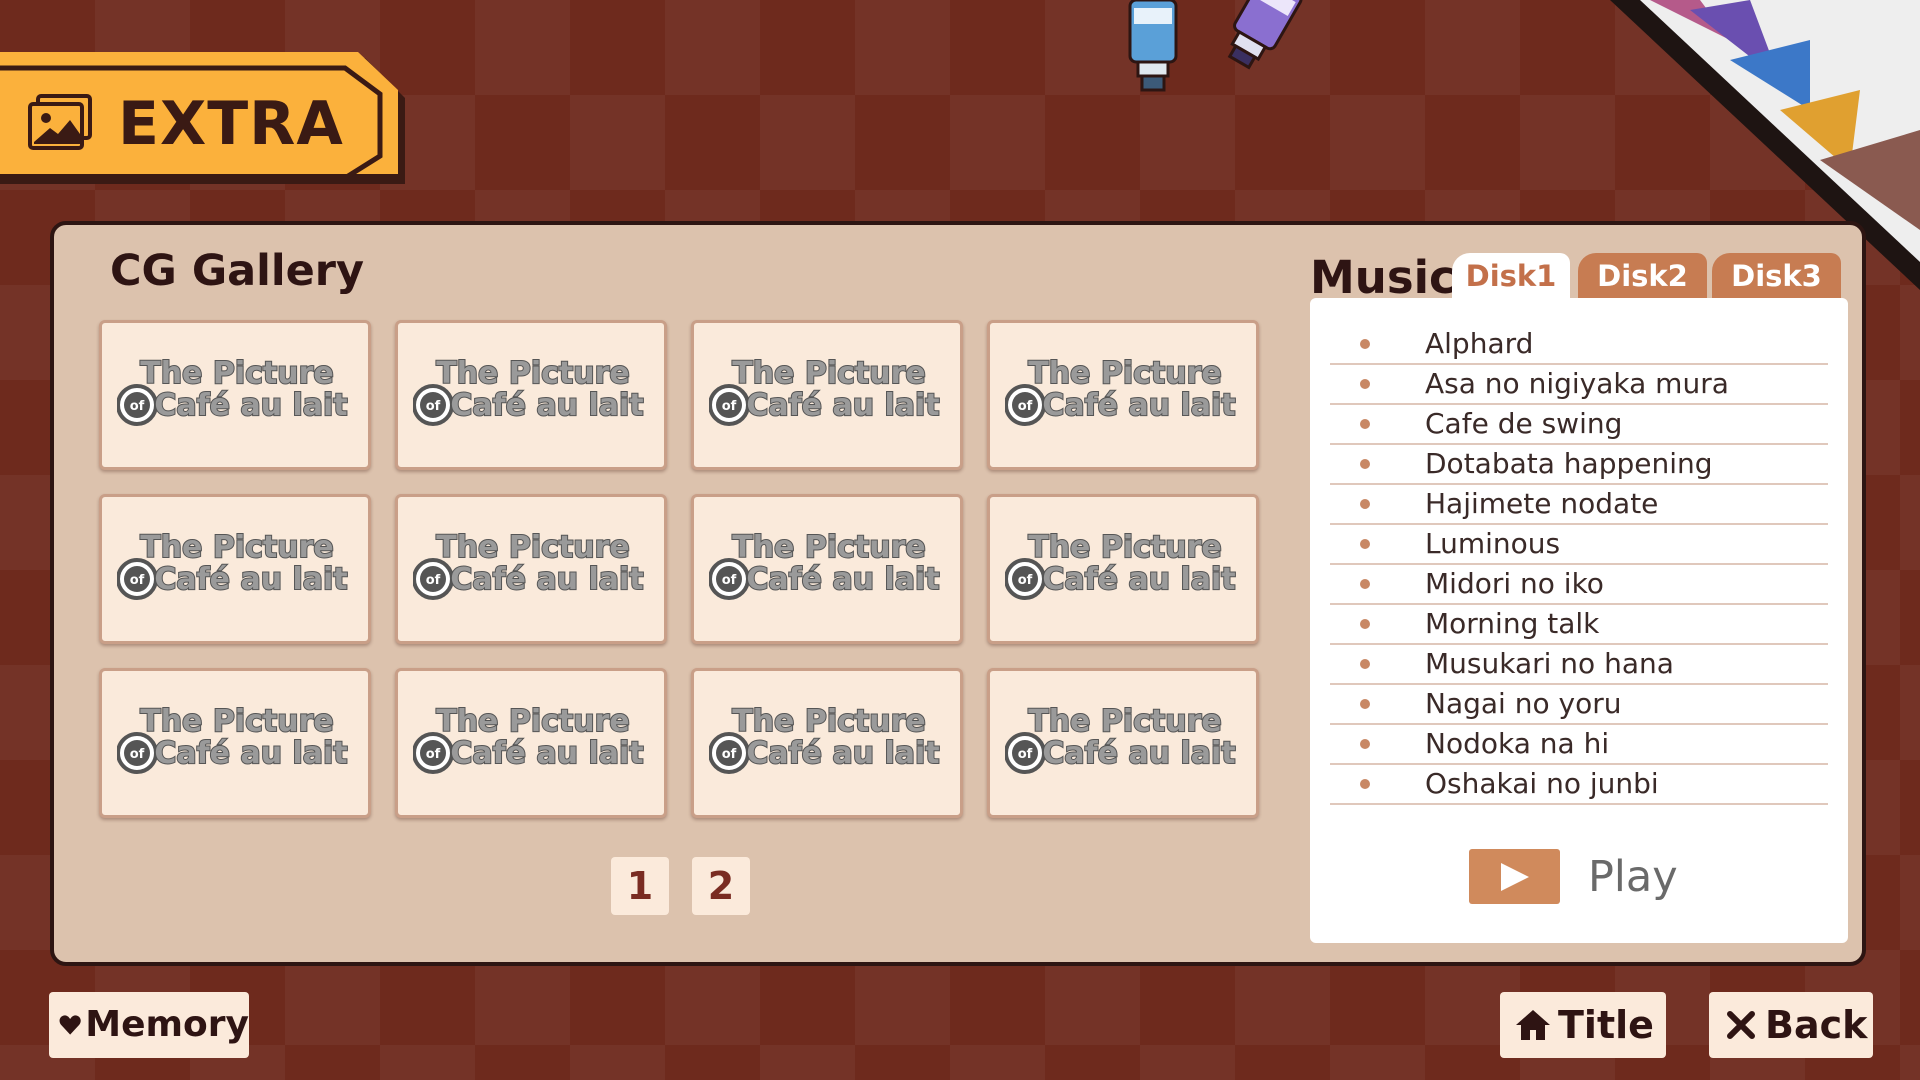 Image resolution: width=1920 pixels, height=1080 pixels. Describe the element at coordinates (237, 271) in the screenshot. I see `cg-gallery-title: CG Gallery` at that location.